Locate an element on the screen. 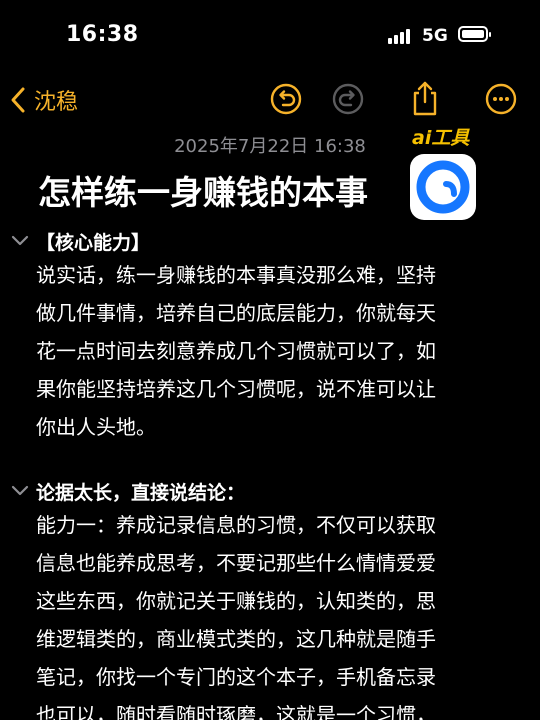 The image size is (540, 720). section-heading: 论据太长，直接说结论： is located at coordinates (127, 491).